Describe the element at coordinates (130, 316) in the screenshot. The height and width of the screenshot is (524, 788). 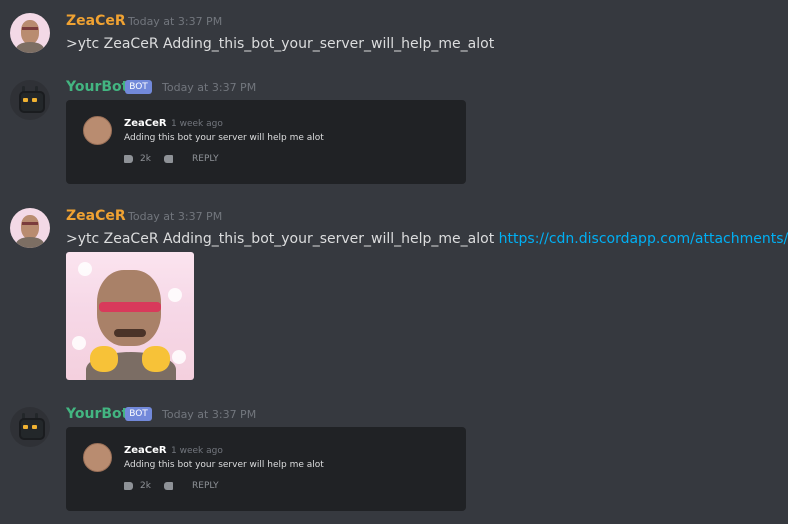
I see `attachment-image` at that location.